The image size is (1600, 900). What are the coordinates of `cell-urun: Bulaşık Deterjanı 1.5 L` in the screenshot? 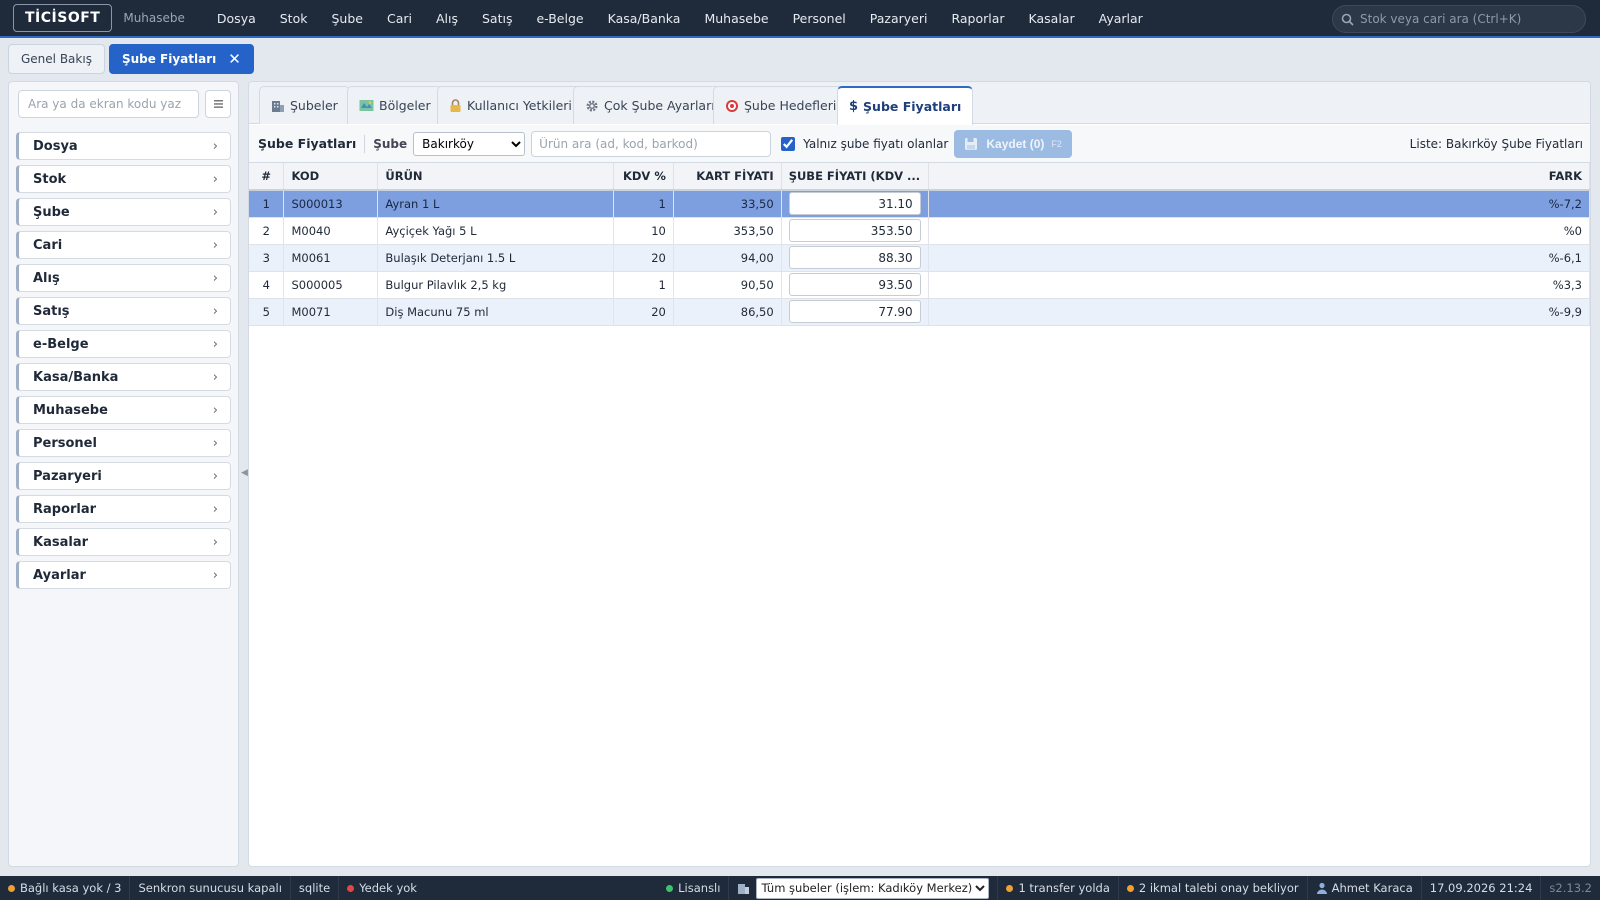 It's located at (495, 258).